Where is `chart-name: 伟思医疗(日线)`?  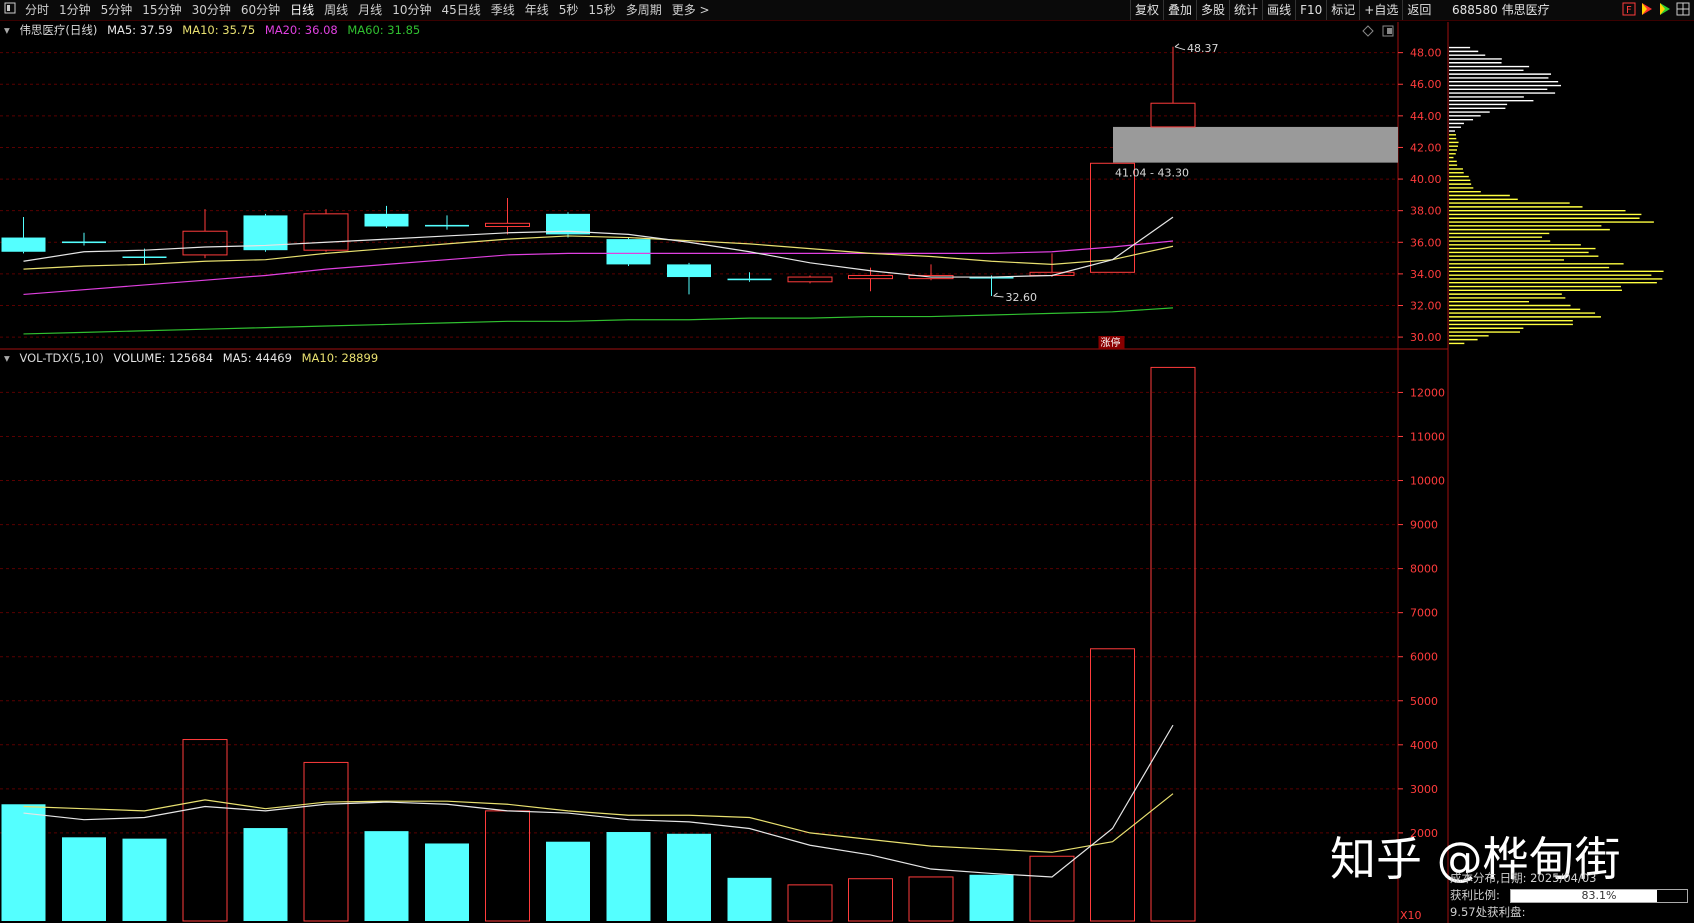
chart-name: 伟思医疗(日线) is located at coordinates (58, 30).